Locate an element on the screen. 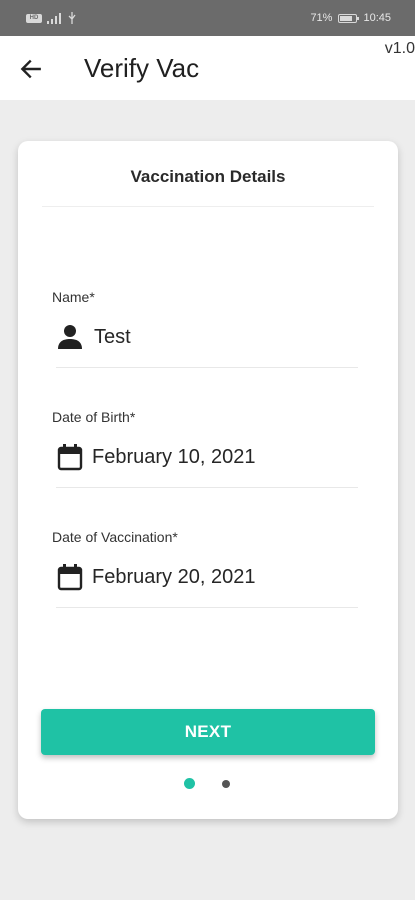 This screenshot has height=900, width=415. app-title: Verify Vac is located at coordinates (142, 68).